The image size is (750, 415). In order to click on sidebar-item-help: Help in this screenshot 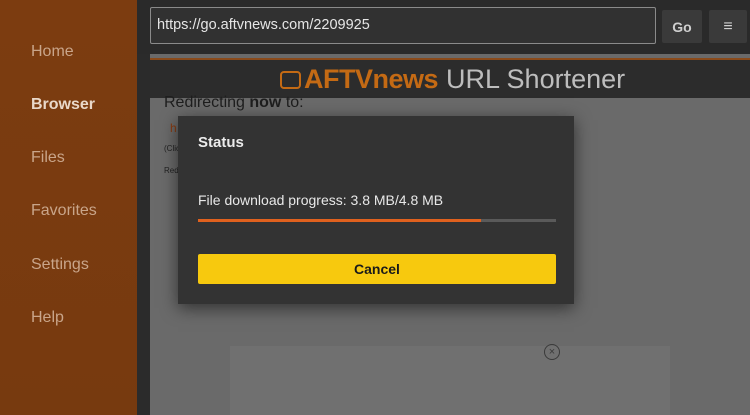, I will do `click(47, 318)`.